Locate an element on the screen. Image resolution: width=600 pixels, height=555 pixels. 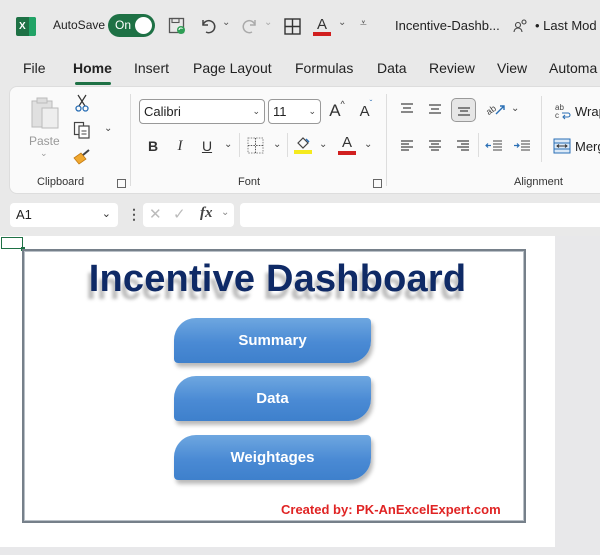
shrink-font-icon: A is located at coordinates (364, 111).